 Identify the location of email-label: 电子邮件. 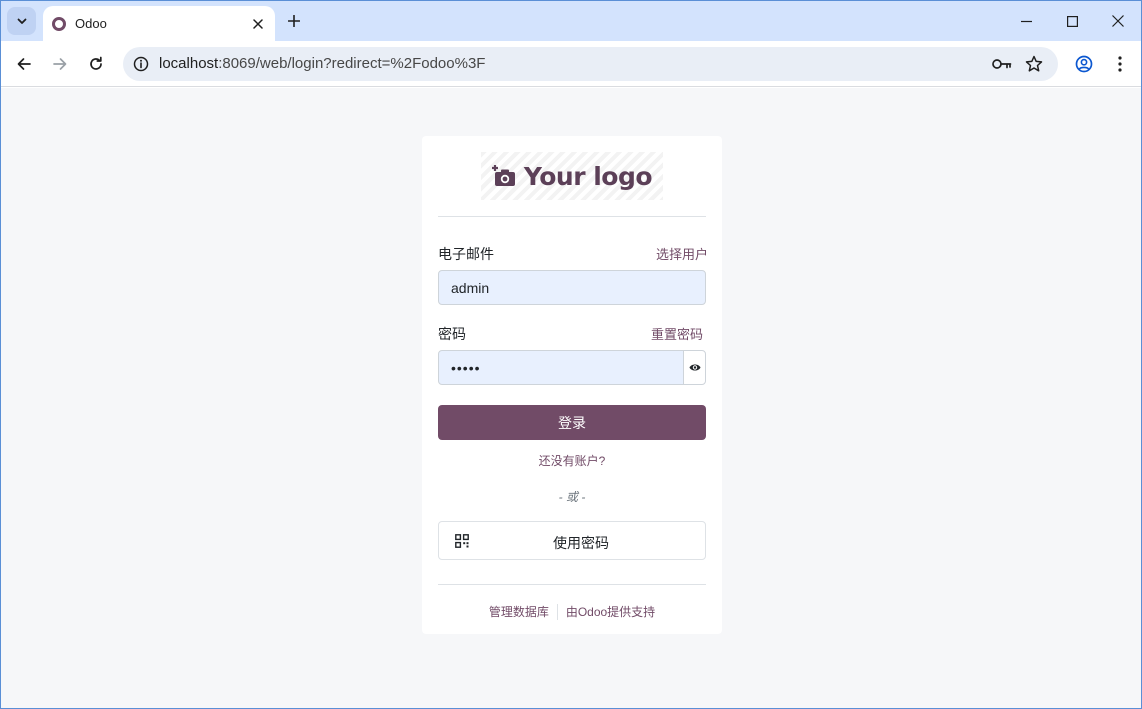
(466, 254).